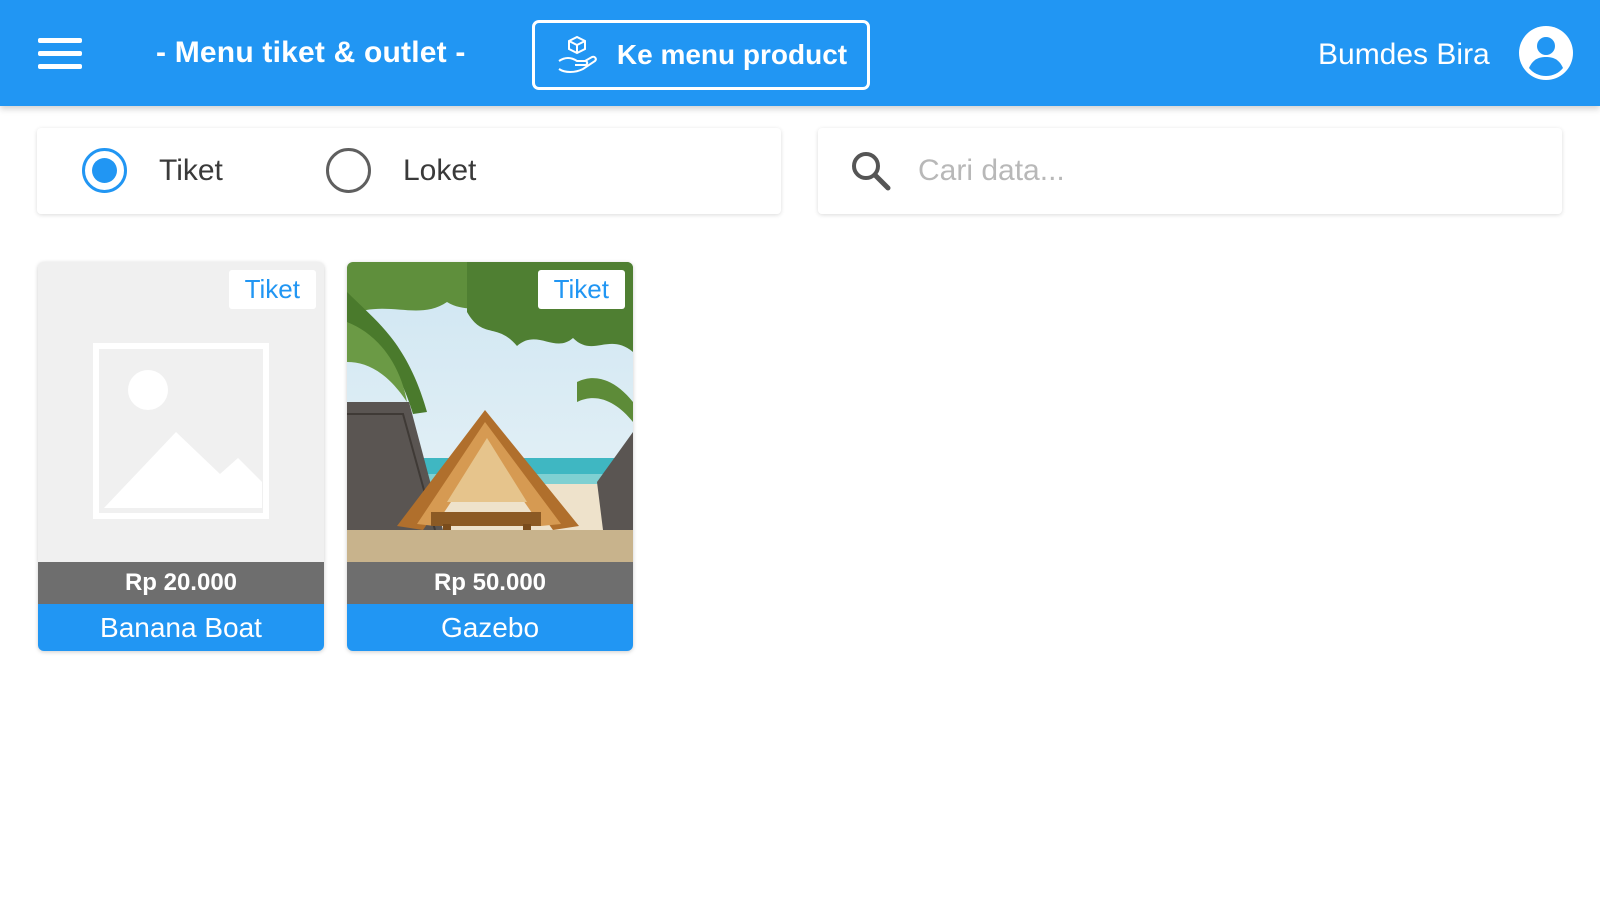 The height and width of the screenshot is (900, 1600). Describe the element at coordinates (104, 170) in the screenshot. I see `radio-tiket-circle` at that location.